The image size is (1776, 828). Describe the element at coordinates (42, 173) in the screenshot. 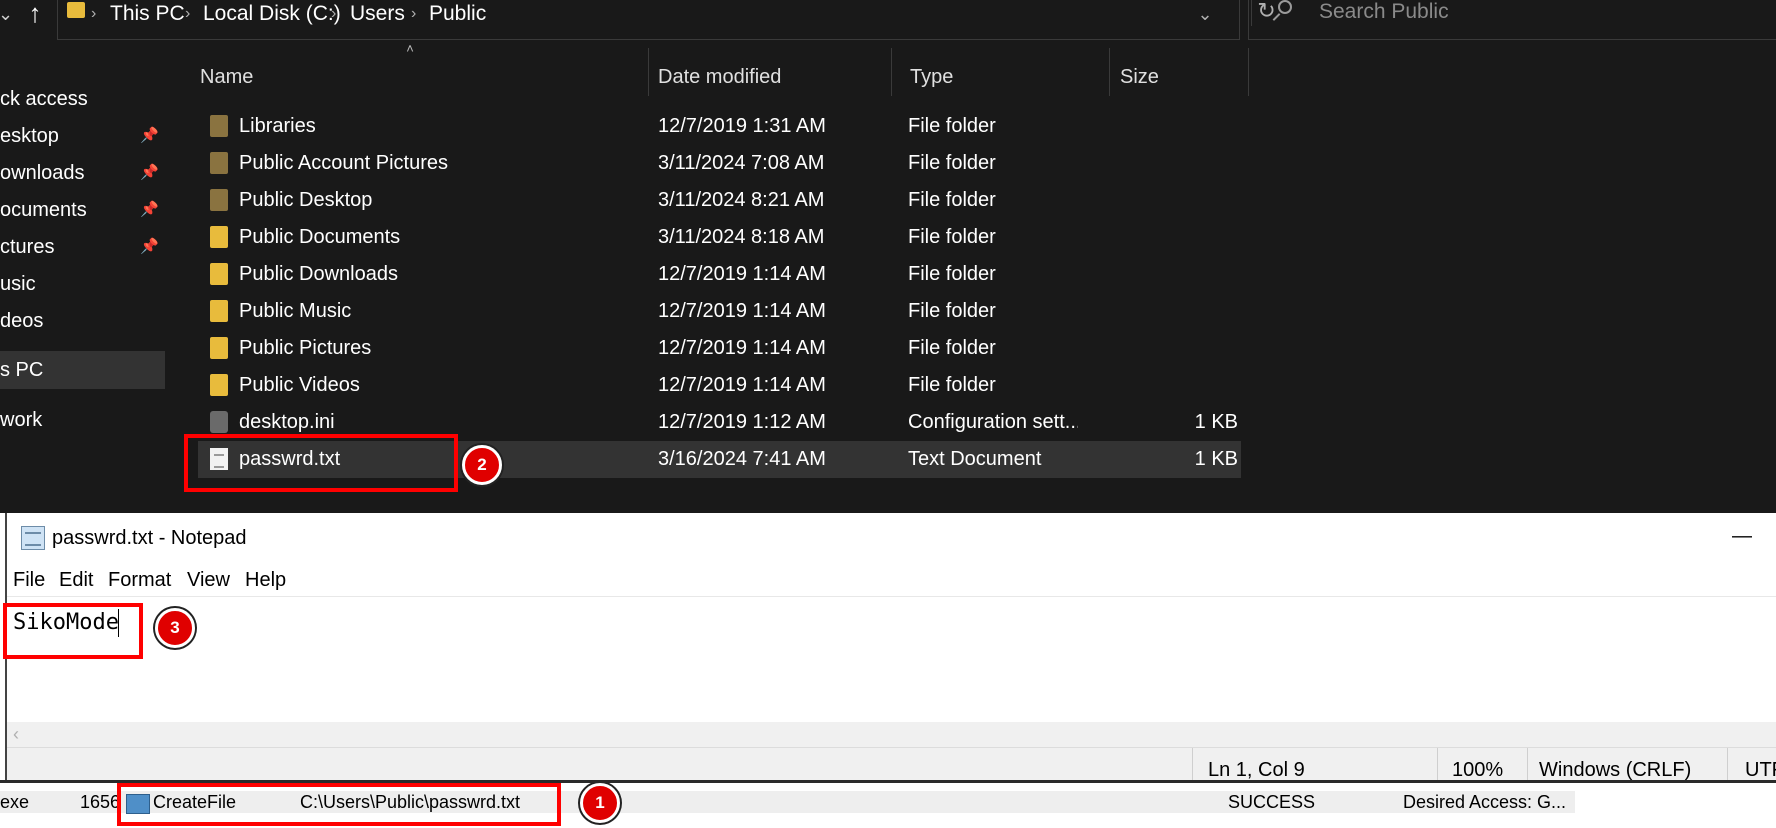

I see `nav-item-label: ownloads` at that location.